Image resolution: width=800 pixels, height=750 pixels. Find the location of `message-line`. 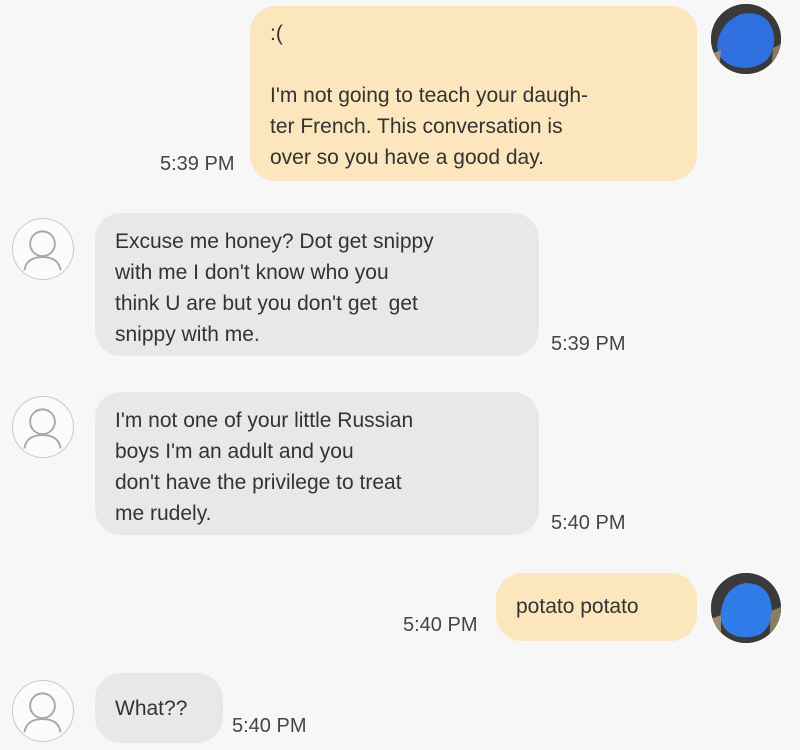

message-line is located at coordinates (473, 64).